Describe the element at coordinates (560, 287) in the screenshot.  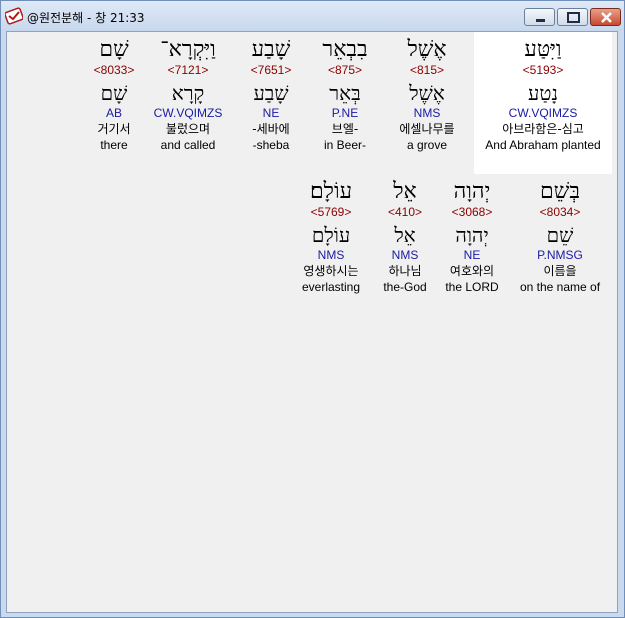
I see `english-gloss: on the name of` at that location.